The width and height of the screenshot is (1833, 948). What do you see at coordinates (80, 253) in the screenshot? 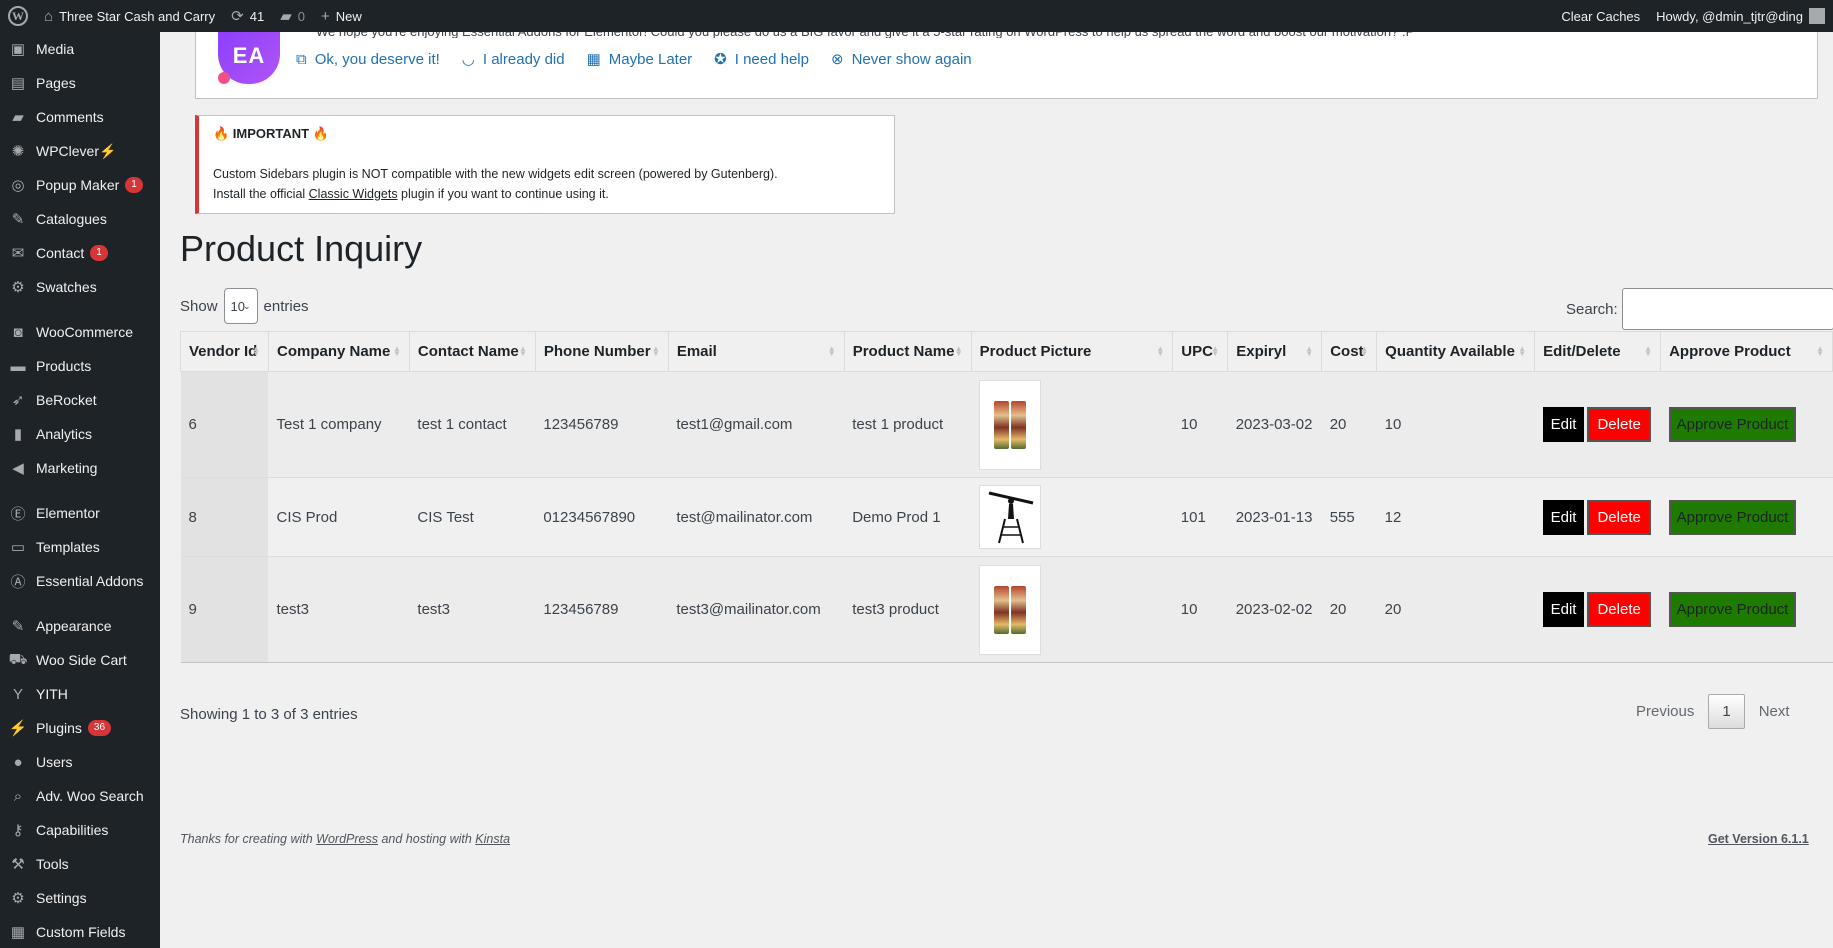
I see `sidebar-item-contact: ✉ Contact 1` at bounding box center [80, 253].